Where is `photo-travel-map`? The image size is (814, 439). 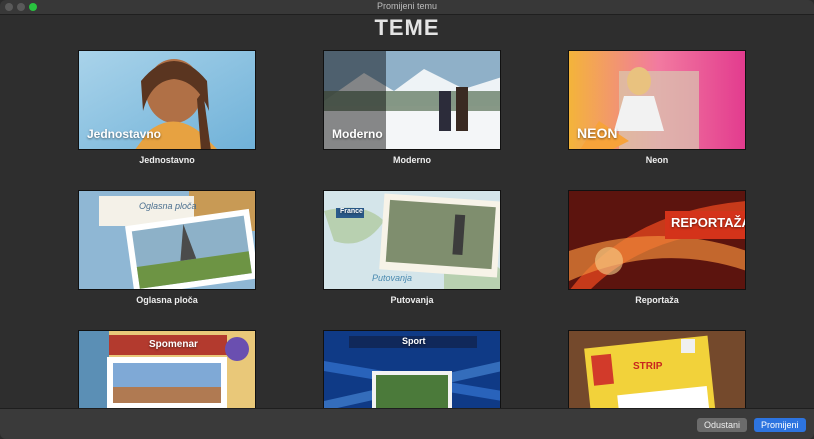 photo-travel-map is located at coordinates (412, 240).